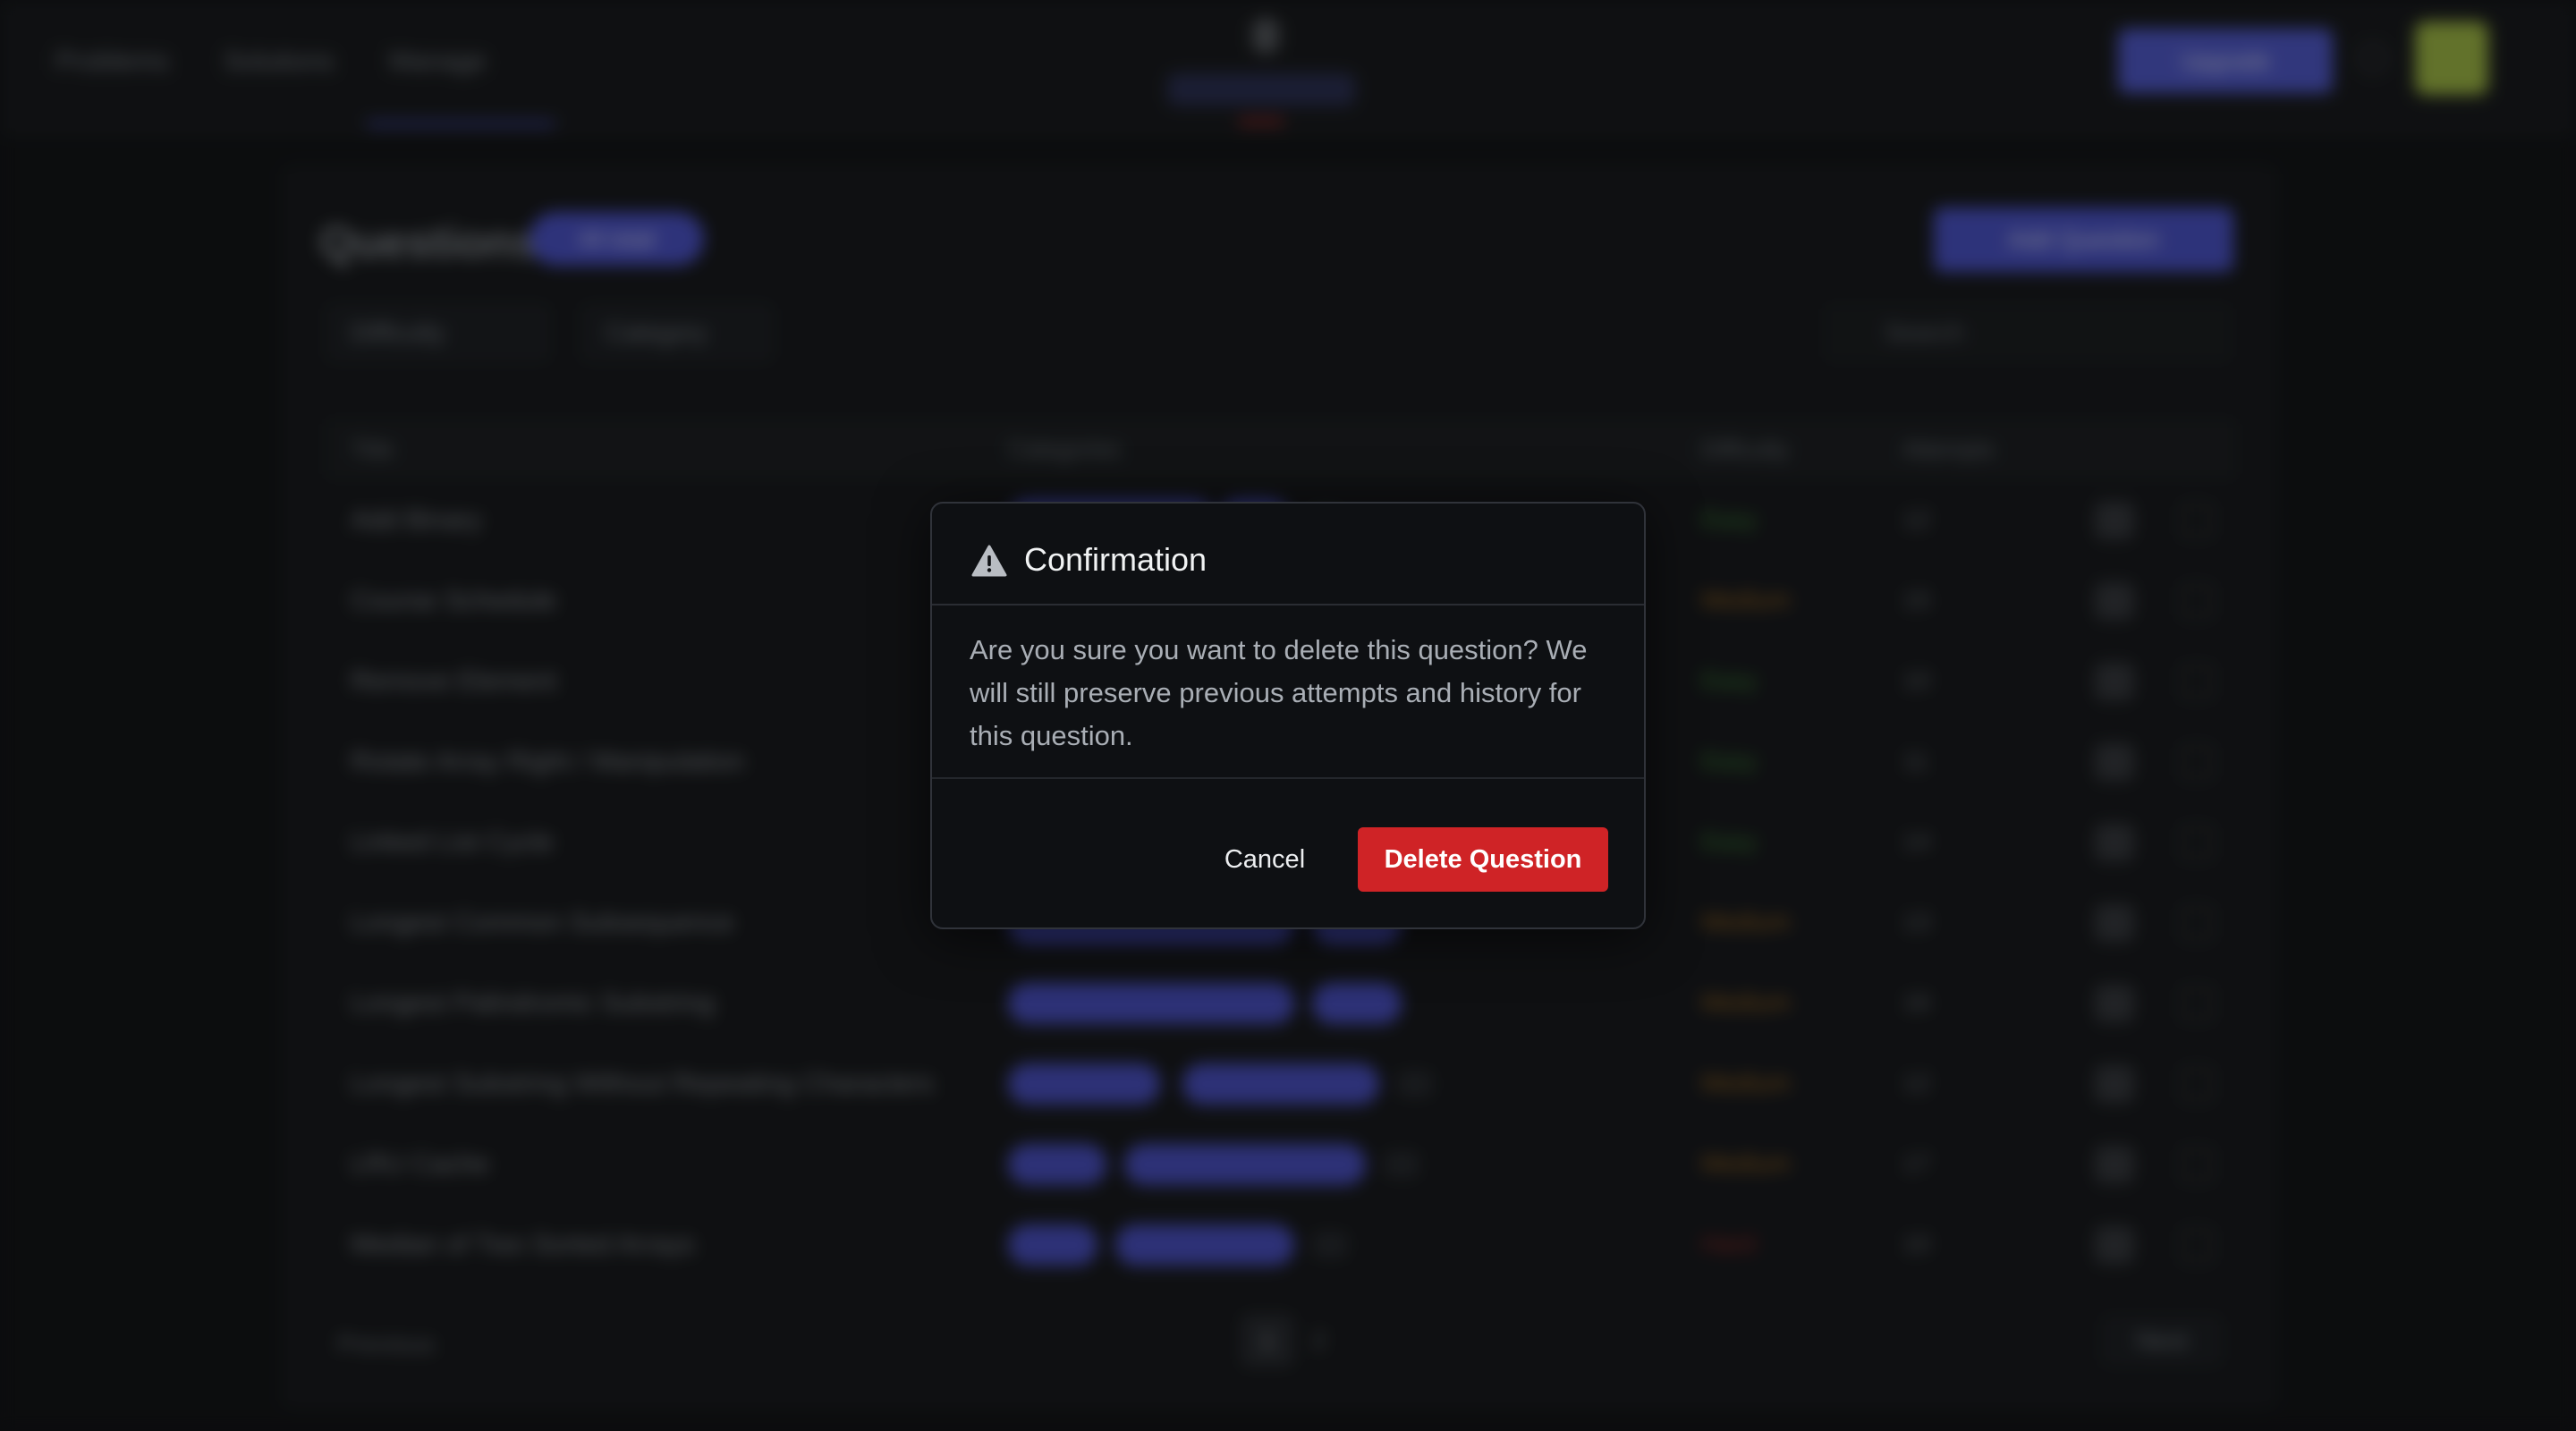 The image size is (2576, 1431). Describe the element at coordinates (1288, 778) in the screenshot. I see `dialog-divider` at that location.